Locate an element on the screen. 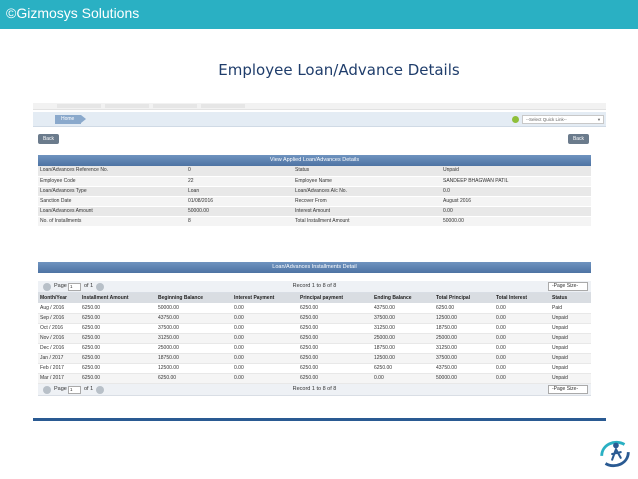 Image resolution: width=638 pixels, height=479 pixels. detail-label: Employee Code is located at coordinates (112, 181).